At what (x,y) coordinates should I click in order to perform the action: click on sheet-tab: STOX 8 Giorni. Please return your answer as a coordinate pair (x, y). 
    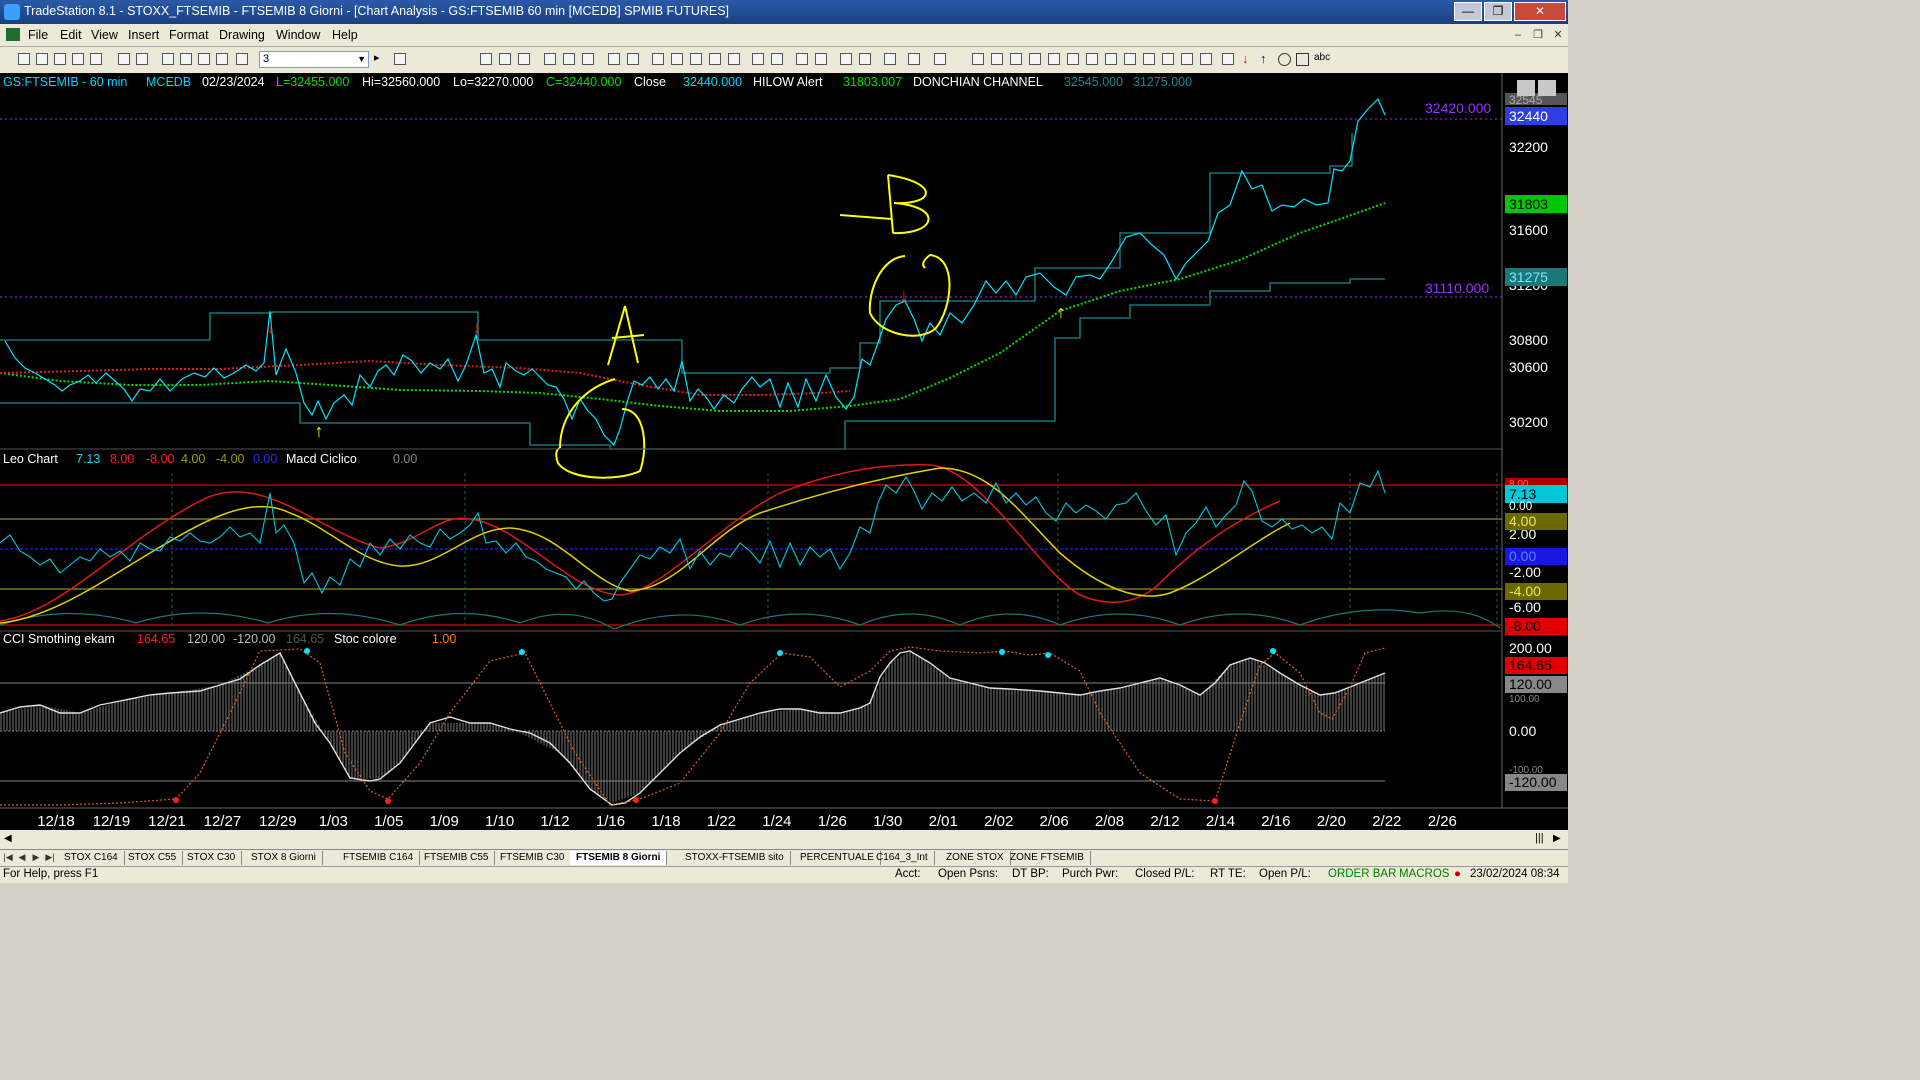
    Looking at the image, I should click on (284, 858).